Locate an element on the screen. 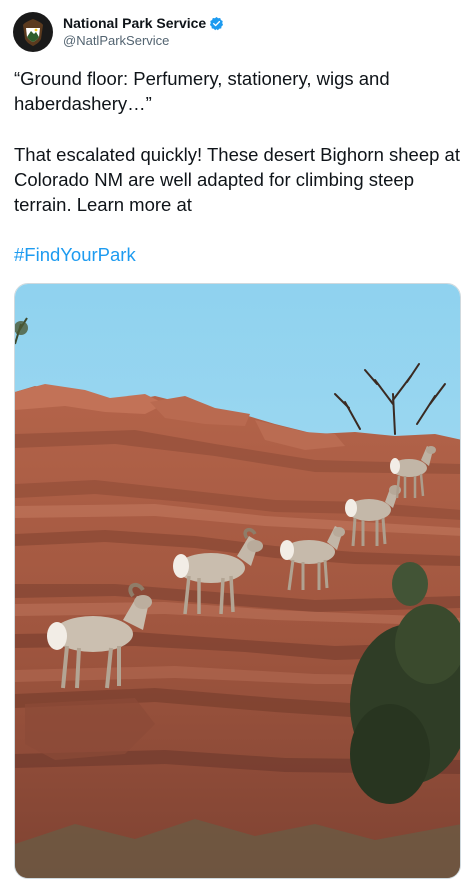 The width and height of the screenshot is (474, 892). tweet-header: National Park Service @NatlParkService is located at coordinates (118, 32).